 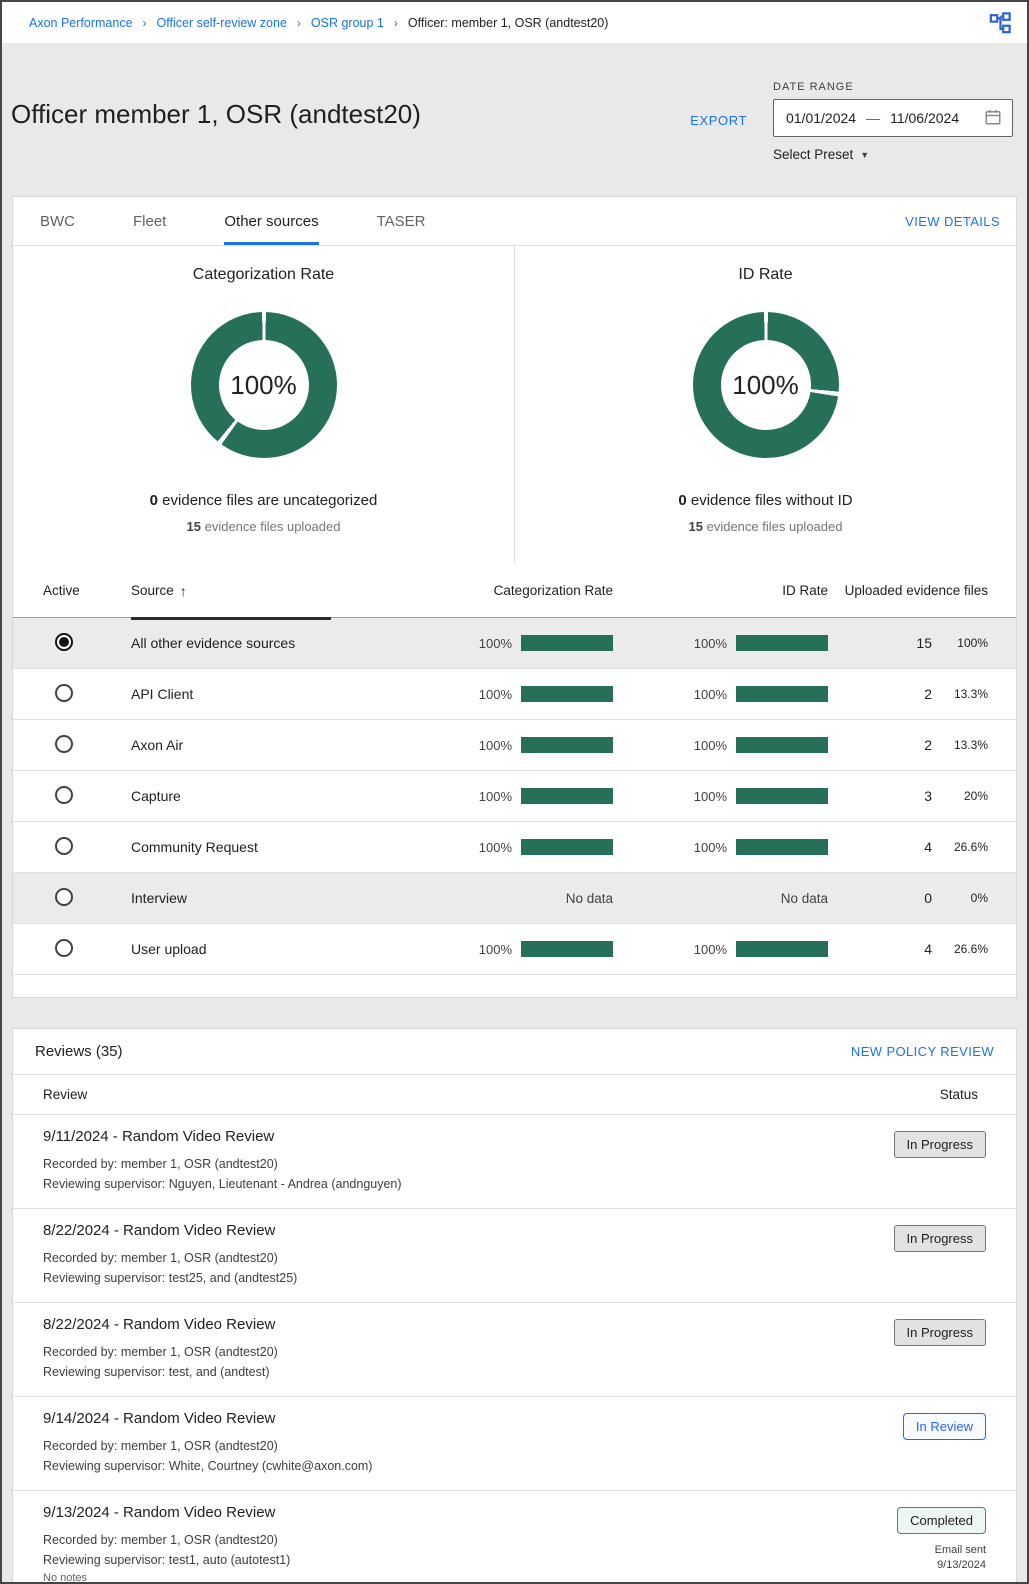 What do you see at coordinates (958, 1094) in the screenshot?
I see `column-header-status: Status` at bounding box center [958, 1094].